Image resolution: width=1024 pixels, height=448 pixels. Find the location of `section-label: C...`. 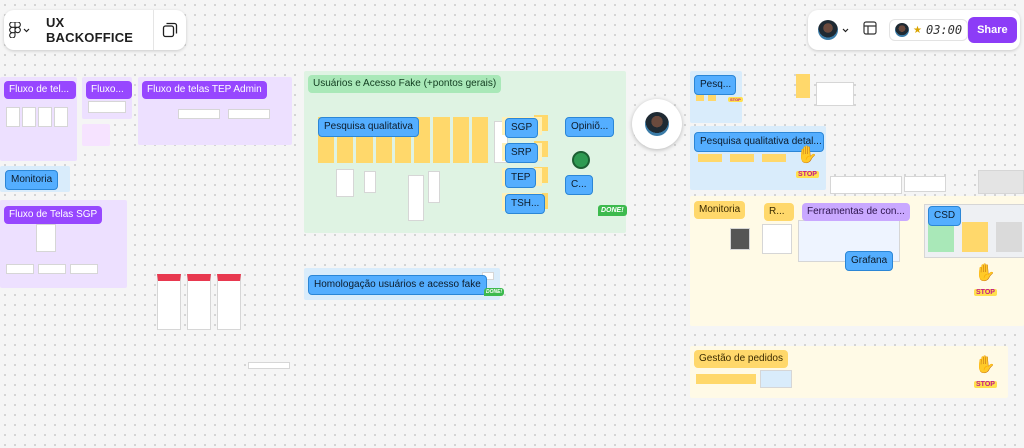

section-label: C... is located at coordinates (579, 185).